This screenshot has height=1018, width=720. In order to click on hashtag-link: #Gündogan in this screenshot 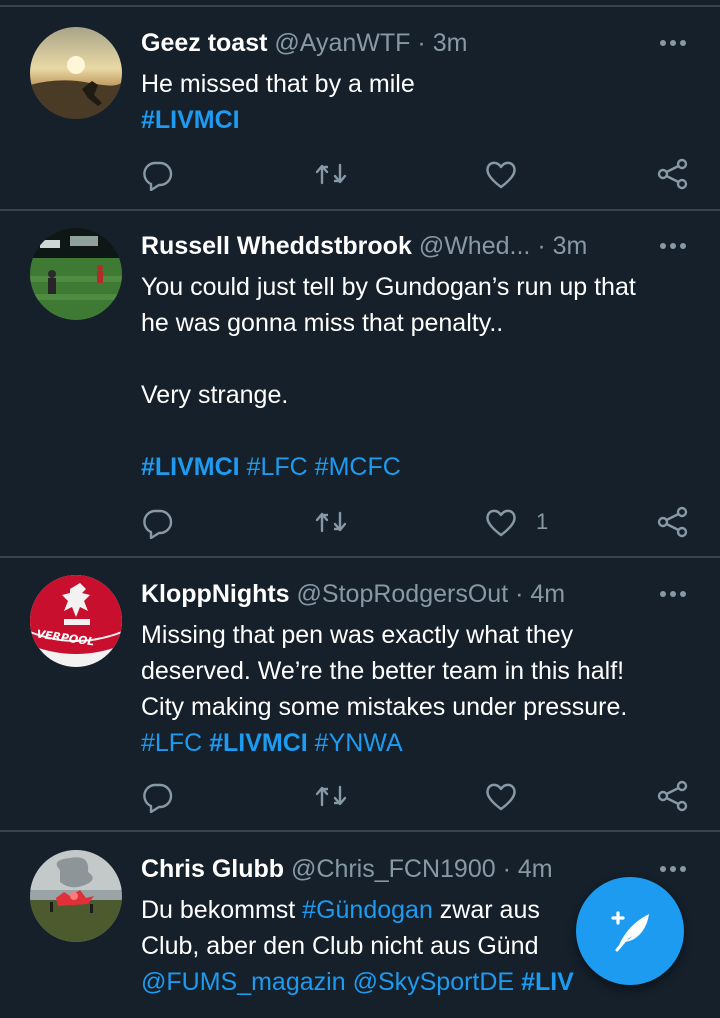, I will do `click(367, 910)`.